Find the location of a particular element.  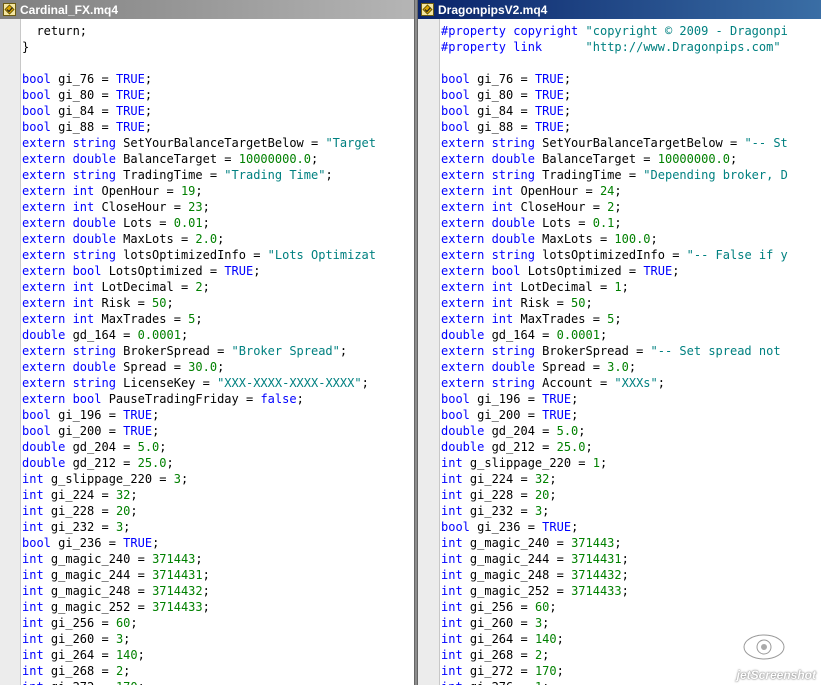

code-token: "copyright © 2009 - Dragonpi is located at coordinates (686, 31).